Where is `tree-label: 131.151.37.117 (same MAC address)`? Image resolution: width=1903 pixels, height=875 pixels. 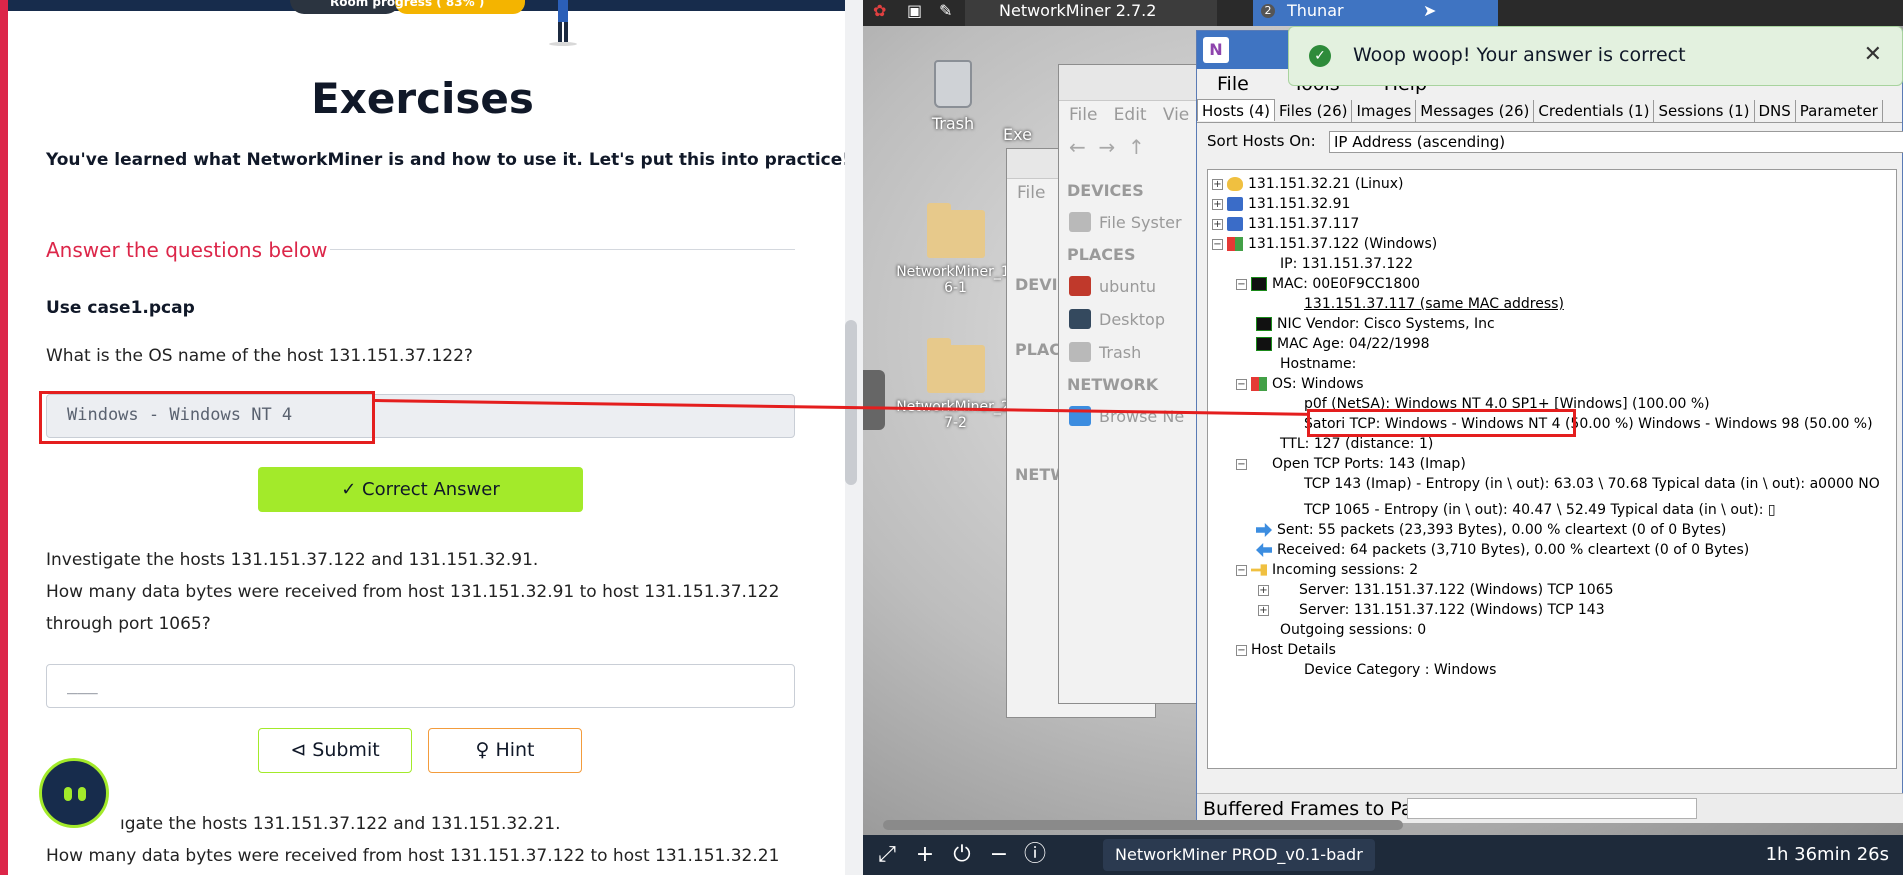
tree-label: 131.151.37.117 (same MAC address) is located at coordinates (1434, 304).